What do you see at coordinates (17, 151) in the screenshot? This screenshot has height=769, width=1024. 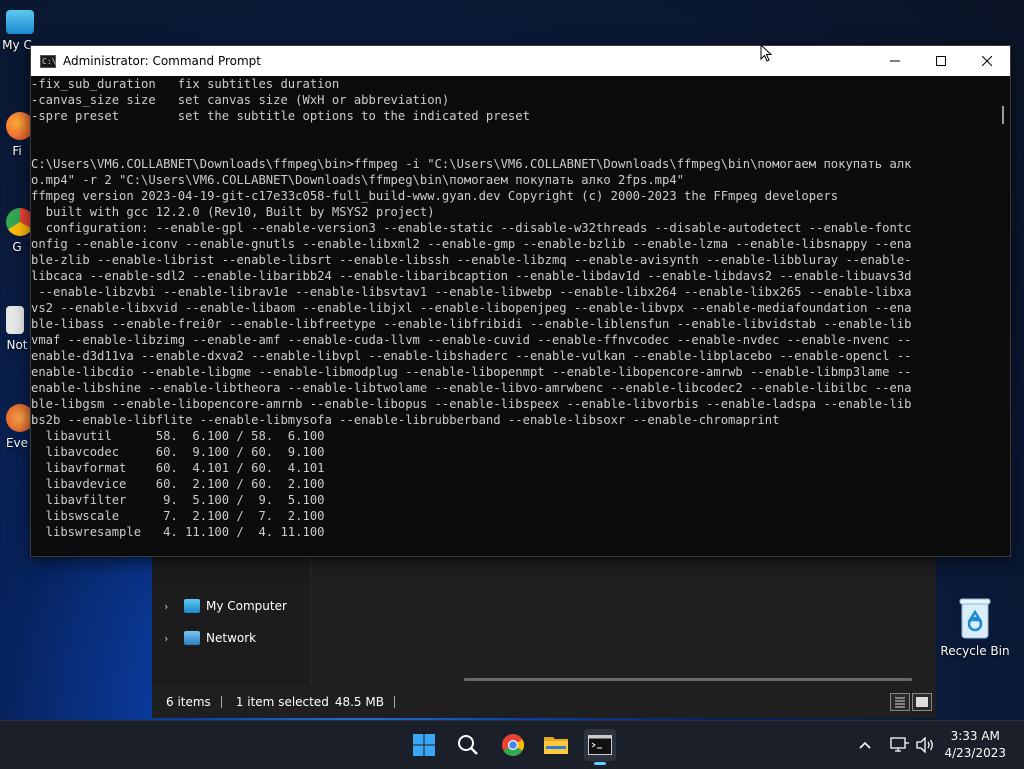 I see `desktop-icon-label: Fi` at bounding box center [17, 151].